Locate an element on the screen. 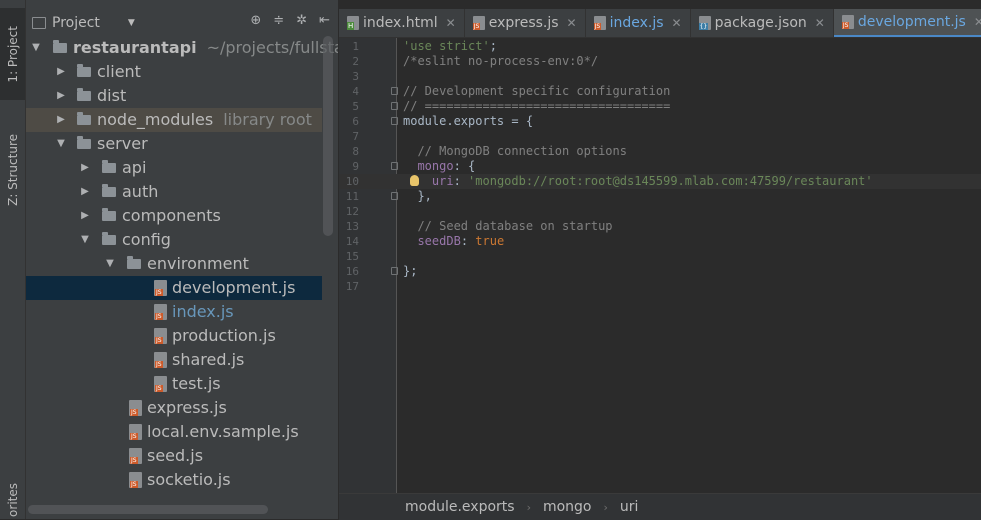  line-number: 8 is located at coordinates (355, 151).